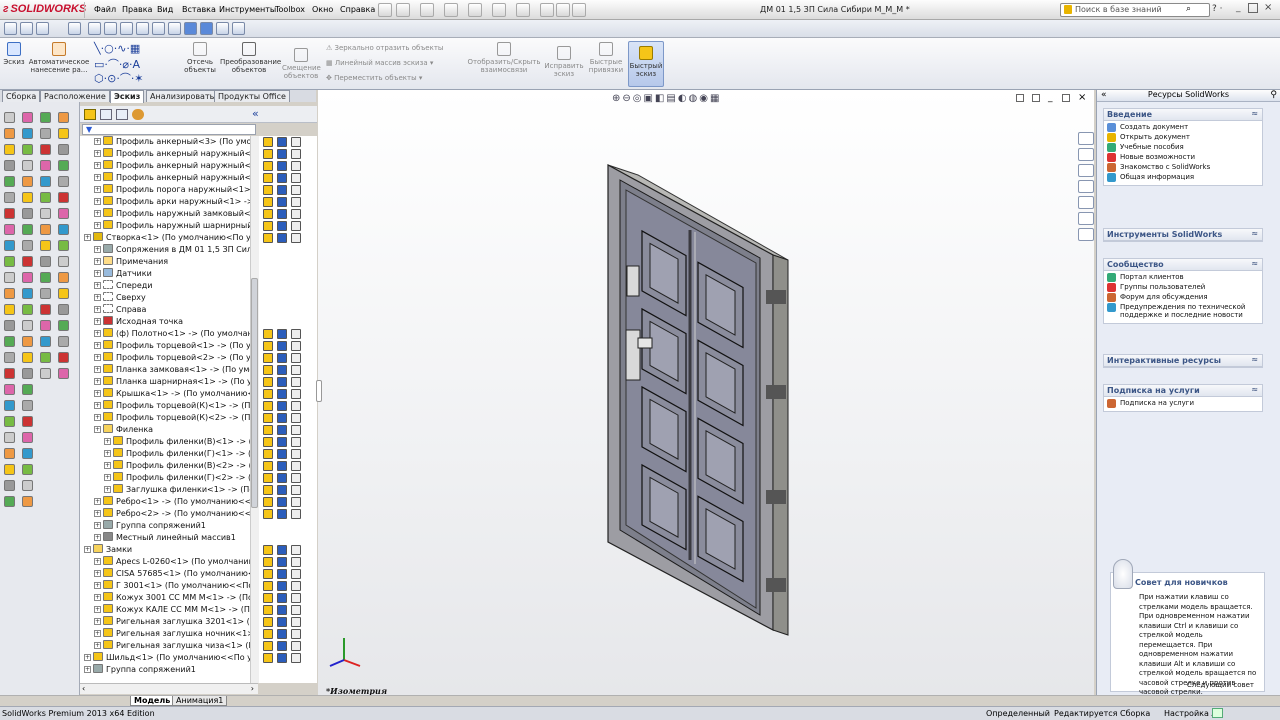 This screenshot has width=1280, height=720. I want to click on tree-item: + Кожух КАЛЕ СС ММ М<1> -> (По у, so click(172, 610).